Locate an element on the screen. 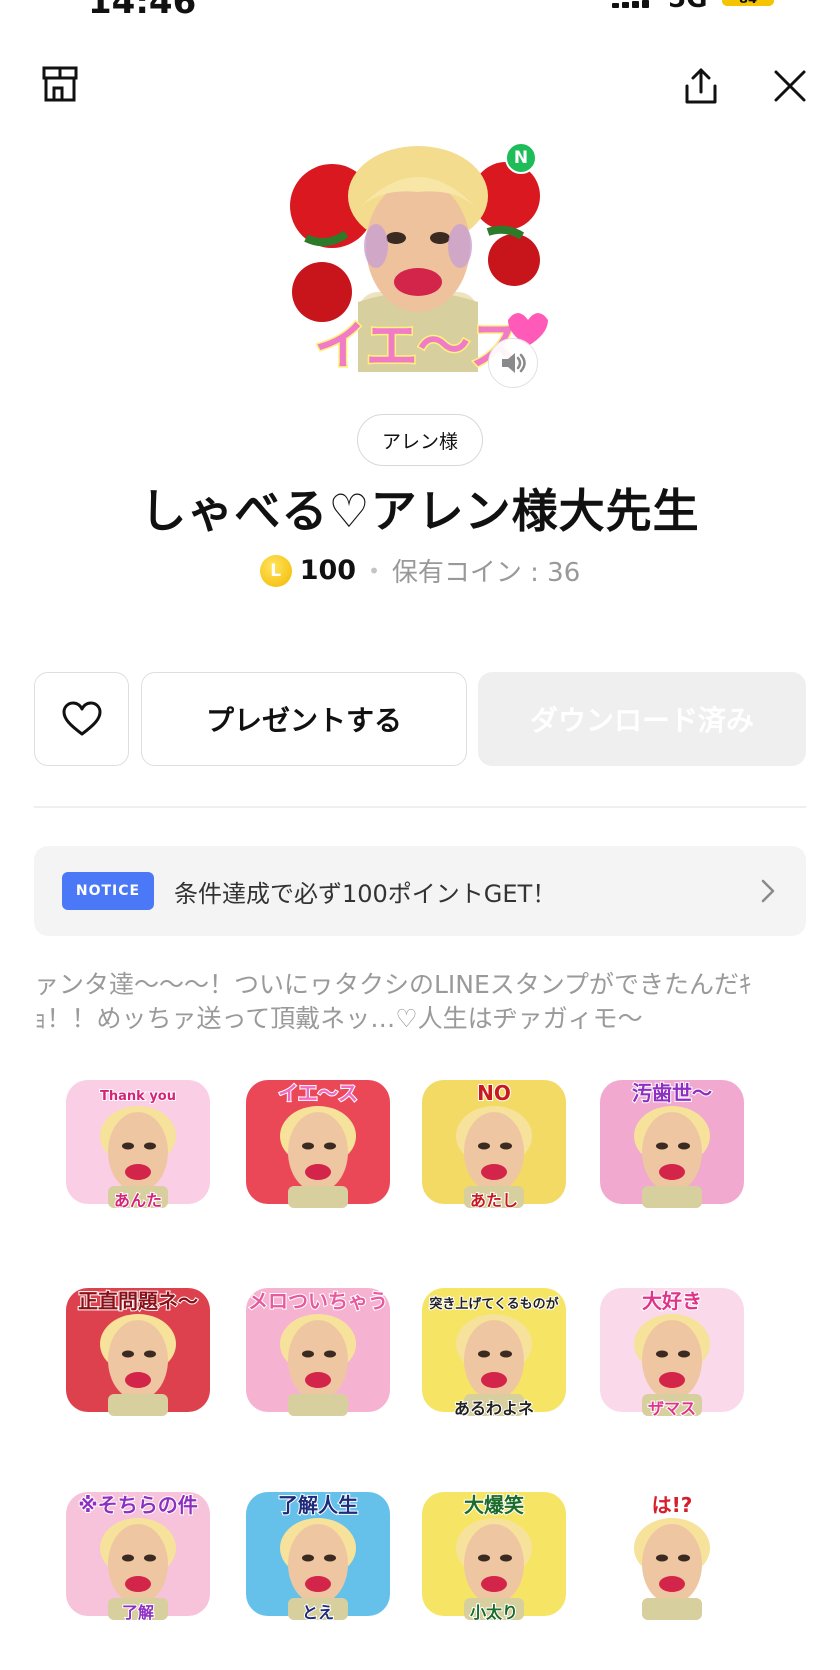 This screenshot has height=1670, width=840. sticker-item: ※そちらの件了解 is located at coordinates (138, 1553).